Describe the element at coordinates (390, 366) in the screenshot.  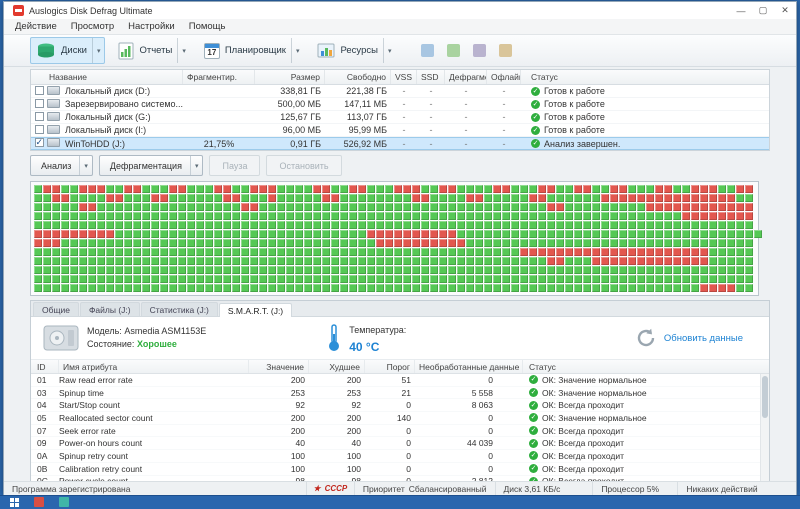
I see `column-header-threshold: Порог` at that location.